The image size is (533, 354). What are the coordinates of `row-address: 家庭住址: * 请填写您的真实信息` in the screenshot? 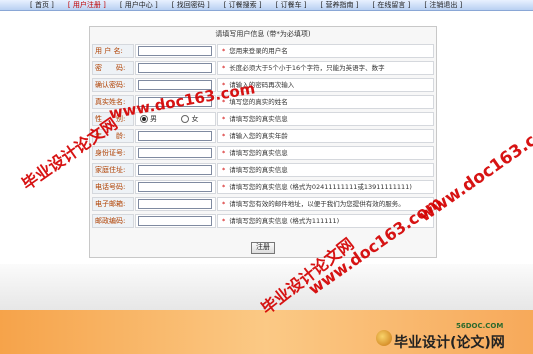 It's located at (263, 170).